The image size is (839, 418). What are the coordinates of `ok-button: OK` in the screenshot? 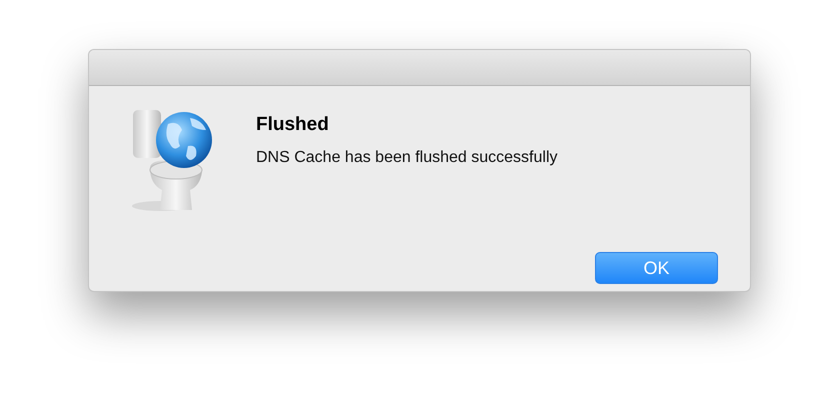 It's located at (656, 268).